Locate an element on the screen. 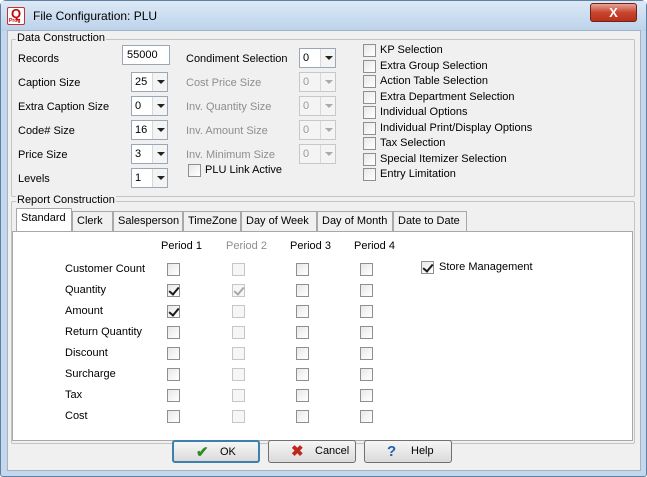 The height and width of the screenshot is (477, 647). field-select: 25 is located at coordinates (149, 82).